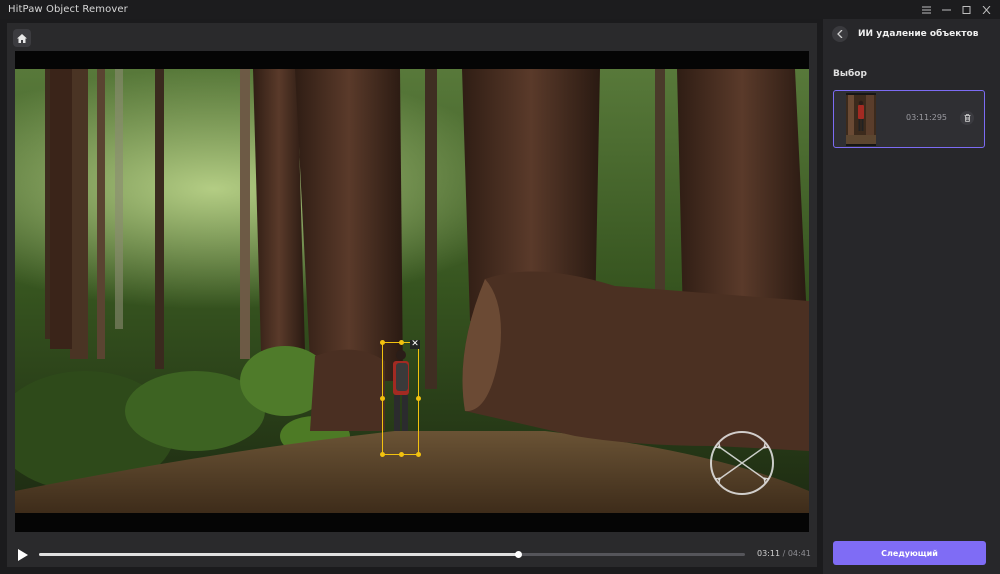  I want to click on home-icon, so click(22, 38).